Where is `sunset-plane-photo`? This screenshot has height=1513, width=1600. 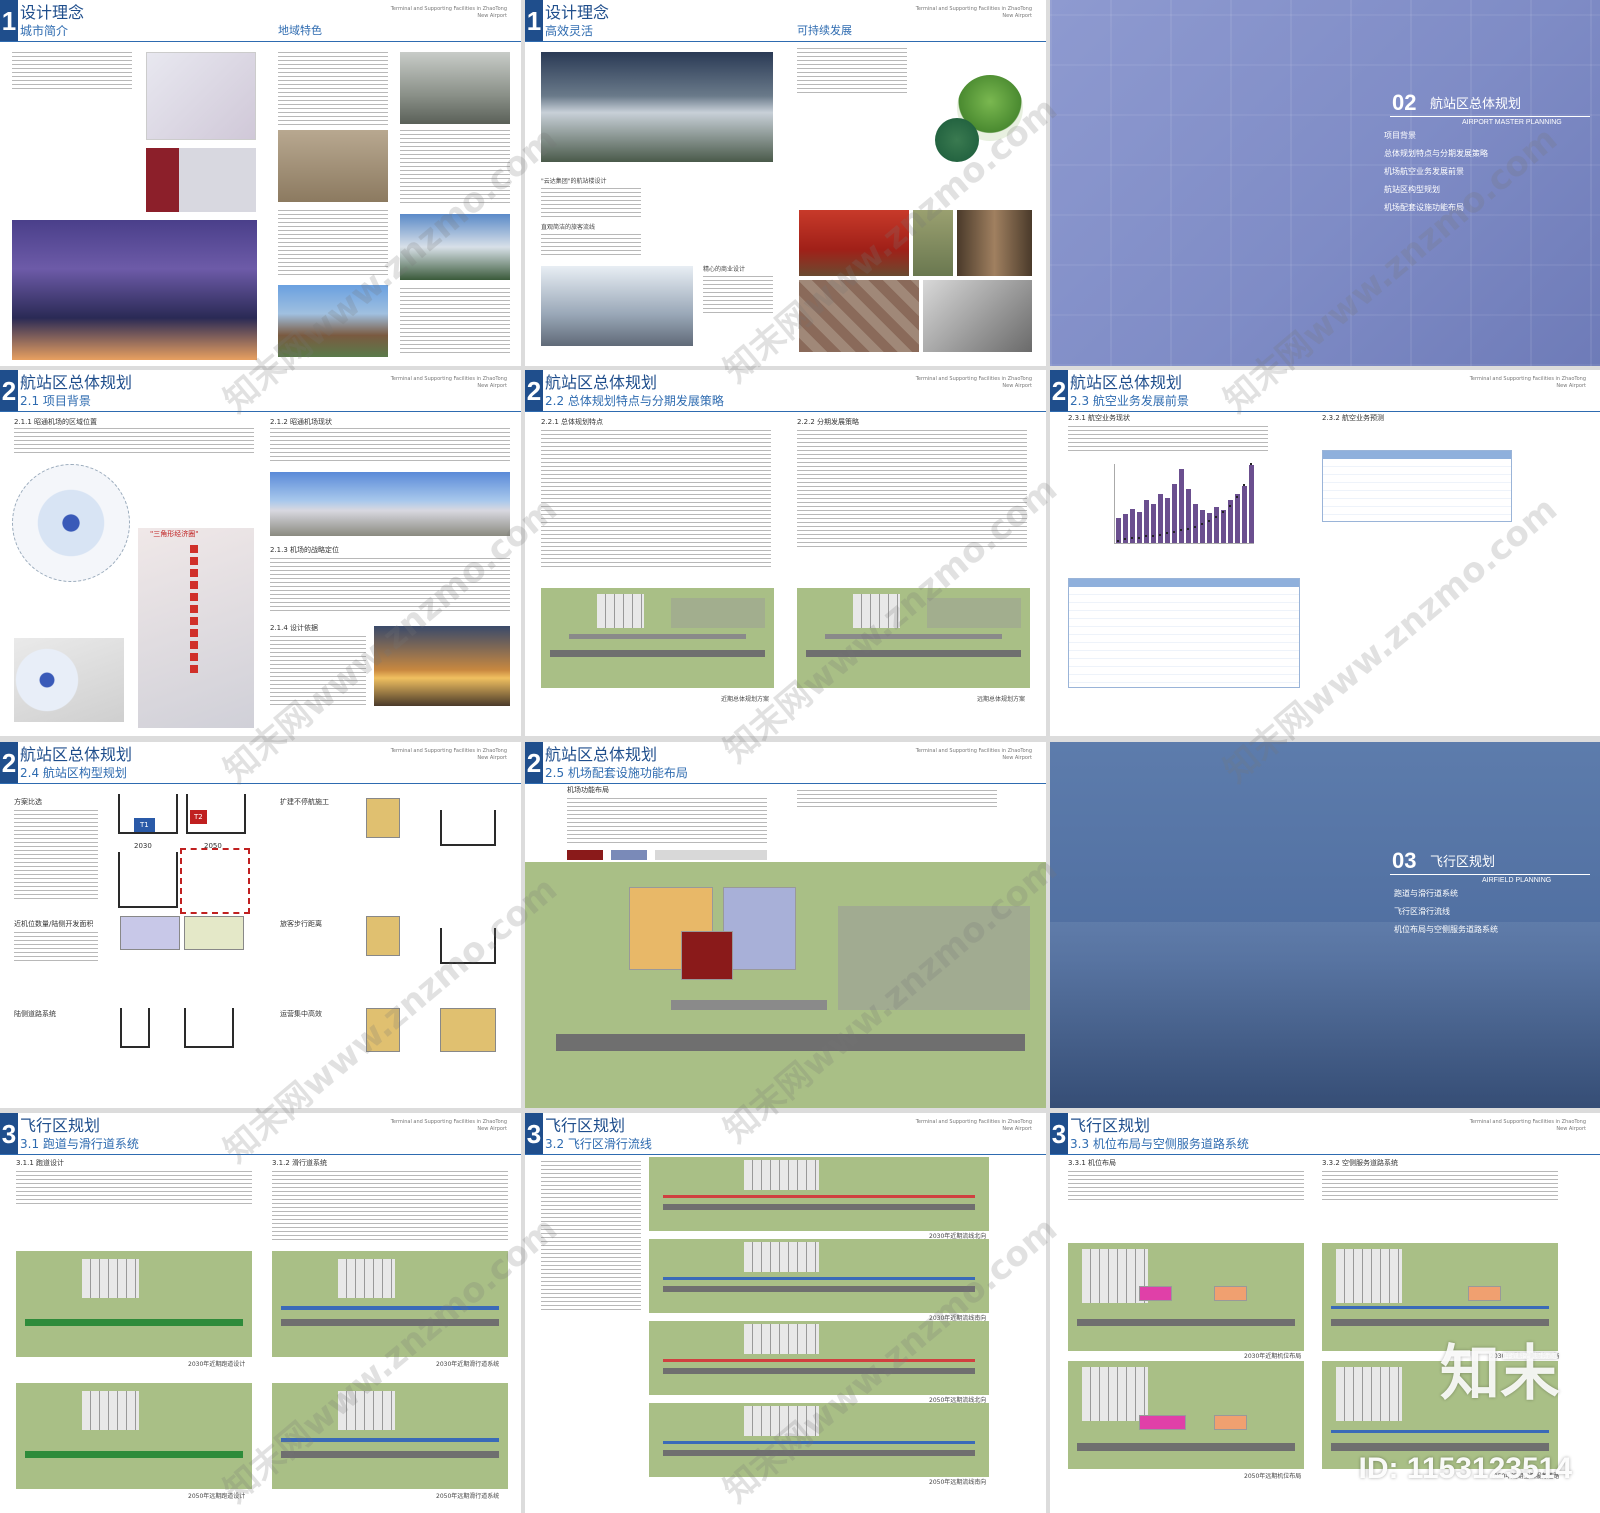
sunset-plane-photo is located at coordinates (442, 666).